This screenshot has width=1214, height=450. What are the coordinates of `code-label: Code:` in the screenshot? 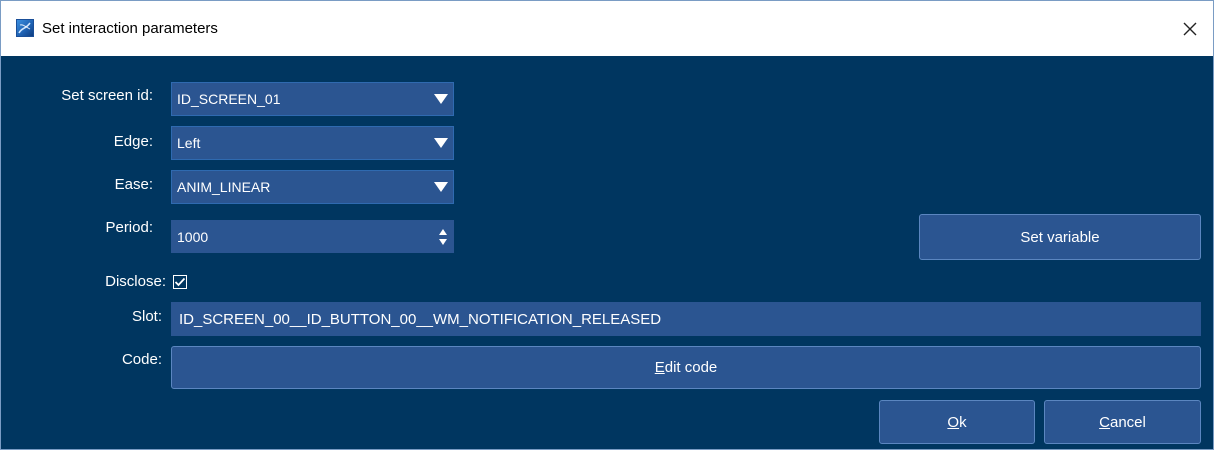 It's located at (141, 359).